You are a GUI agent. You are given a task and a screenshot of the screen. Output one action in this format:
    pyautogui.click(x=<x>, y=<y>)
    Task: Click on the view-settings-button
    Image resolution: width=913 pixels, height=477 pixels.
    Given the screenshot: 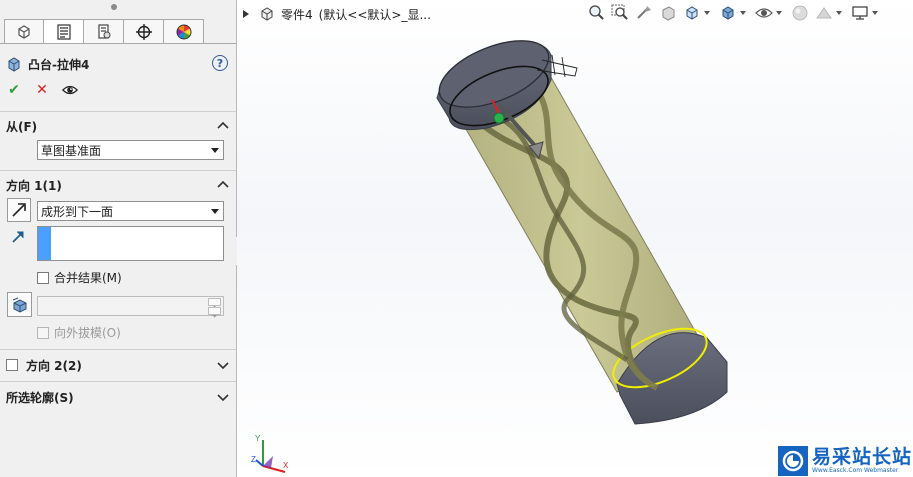 What is the action you would take?
    pyautogui.click(x=860, y=13)
    